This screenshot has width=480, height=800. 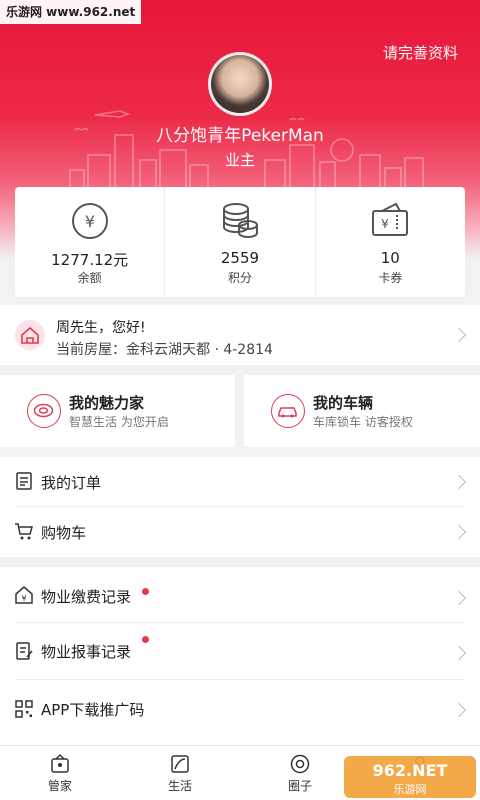 I want to click on greeting-text: 周先生，您好!, so click(x=101, y=328).